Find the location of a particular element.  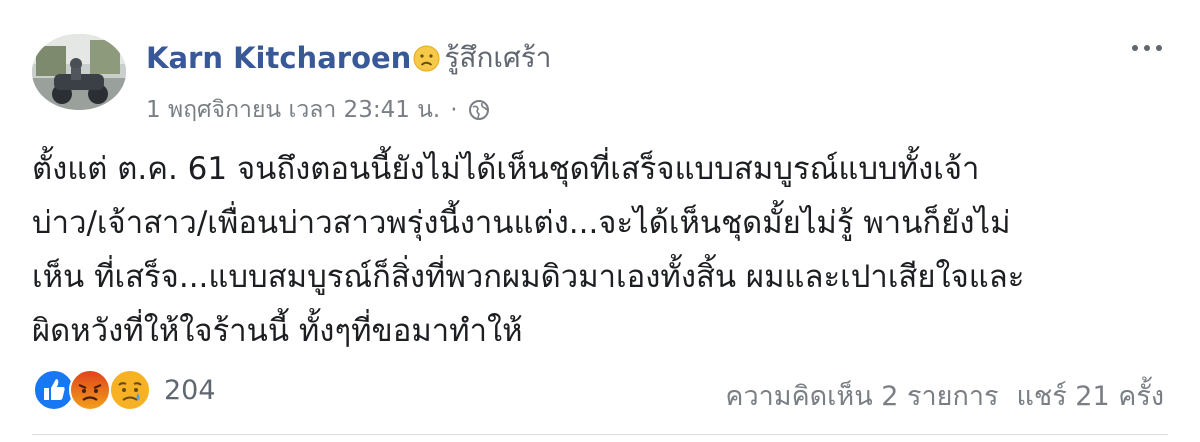

post-header: Karn Kitcharoen รู้สึกเศร้า is located at coordinates (349, 58).